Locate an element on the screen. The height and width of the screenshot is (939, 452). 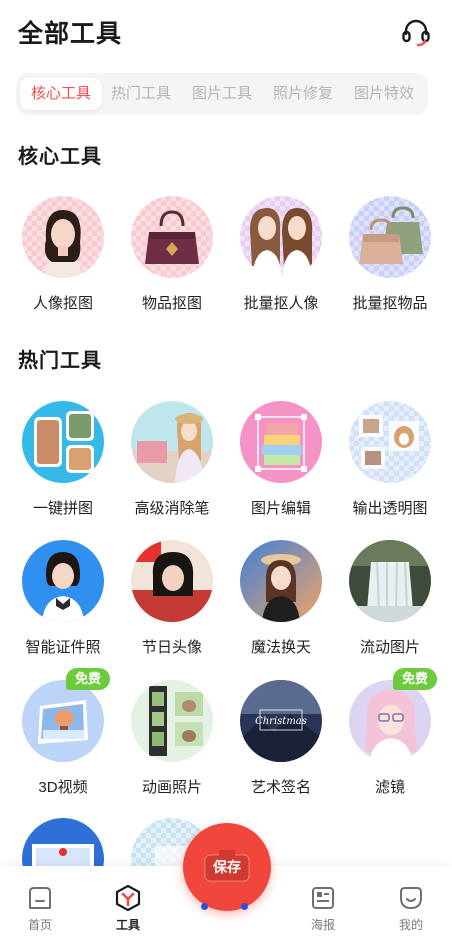
filter-thumbnail is located at coordinates (390, 721).